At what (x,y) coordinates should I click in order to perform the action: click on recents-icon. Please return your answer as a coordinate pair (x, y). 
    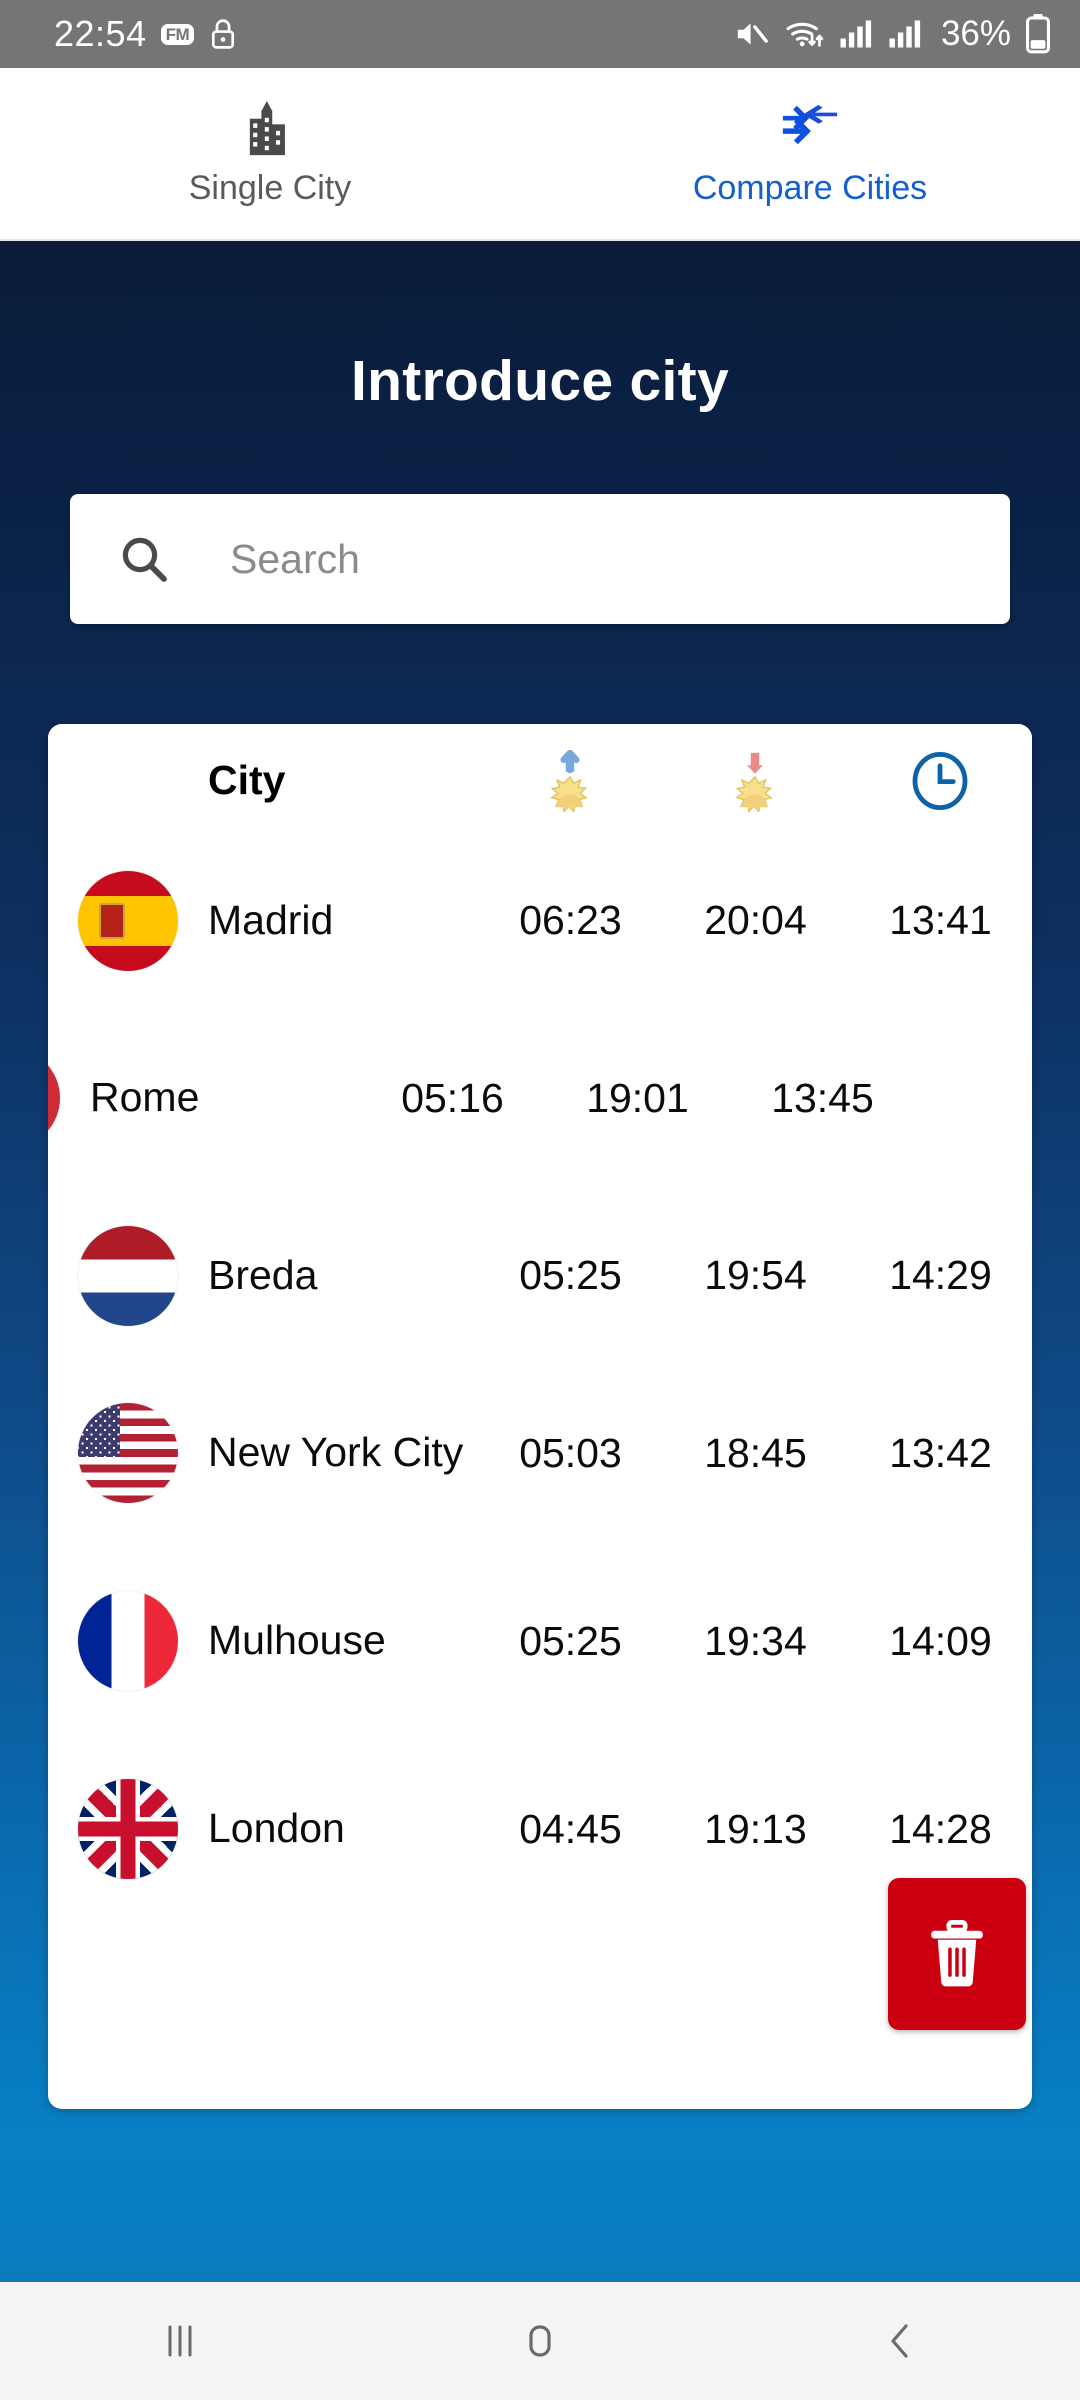
    Looking at the image, I should click on (180, 2341).